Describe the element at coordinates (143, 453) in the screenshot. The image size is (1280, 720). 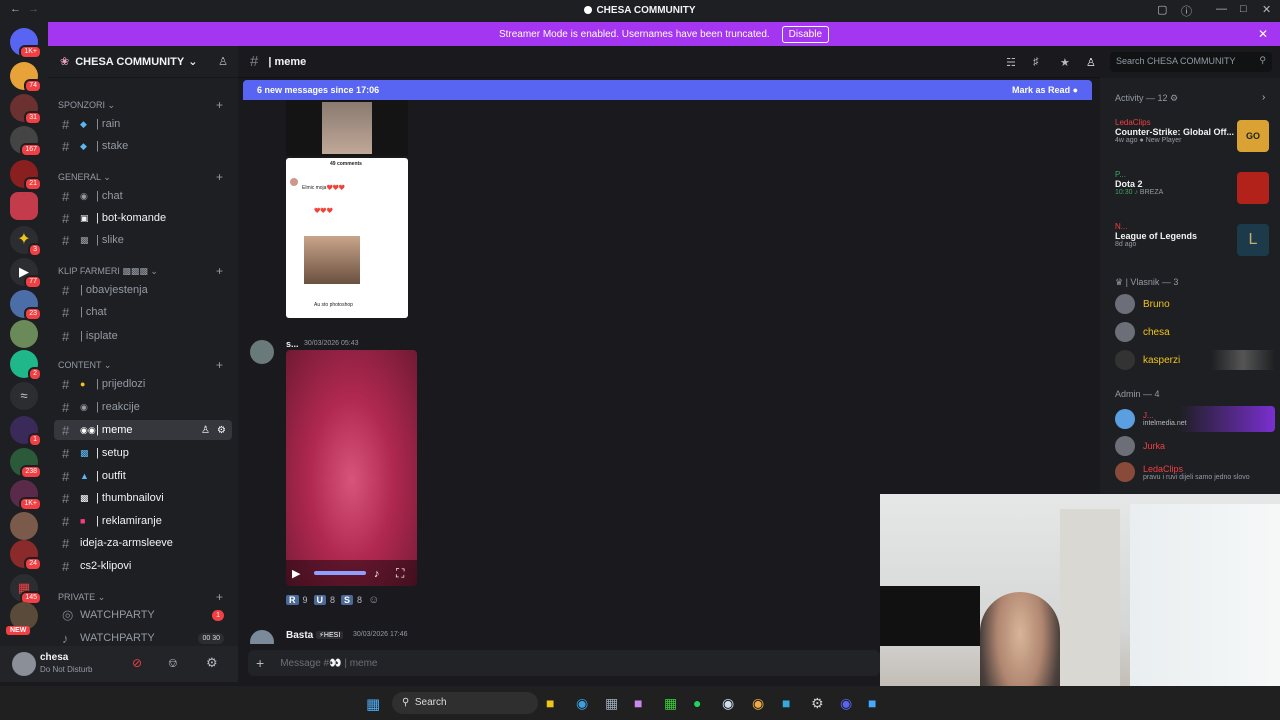
I see `channel-setup: # ▩ | setup` at that location.